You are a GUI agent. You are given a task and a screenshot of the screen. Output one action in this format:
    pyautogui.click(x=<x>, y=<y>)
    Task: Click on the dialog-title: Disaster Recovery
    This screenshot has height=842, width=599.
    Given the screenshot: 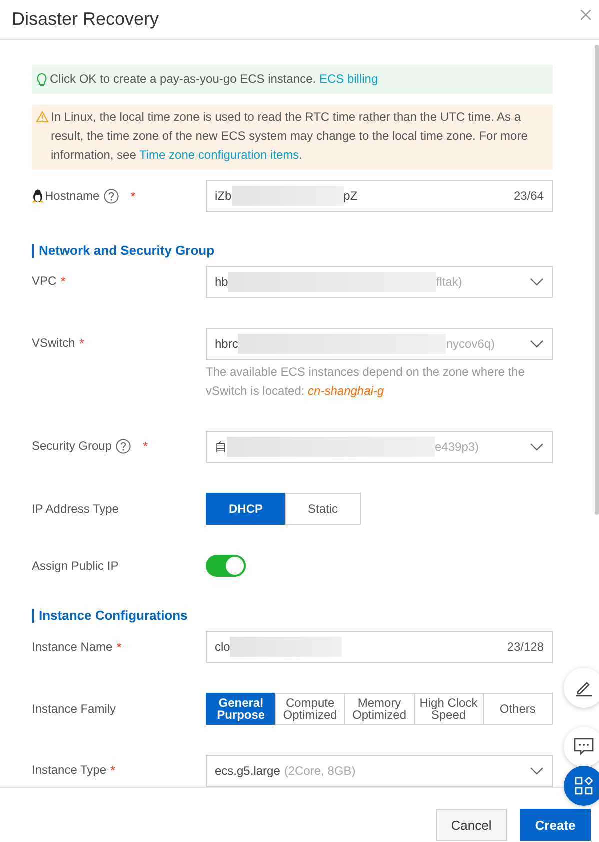 What is the action you would take?
    pyautogui.click(x=86, y=19)
    